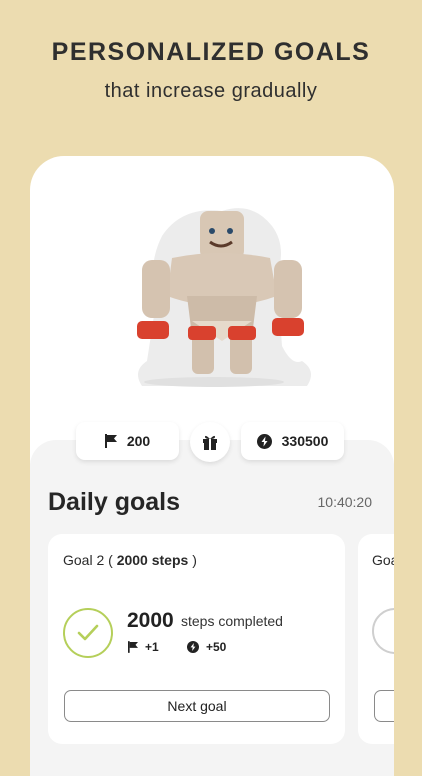 This screenshot has width=422, height=776. I want to click on flags-value: 200, so click(138, 441).